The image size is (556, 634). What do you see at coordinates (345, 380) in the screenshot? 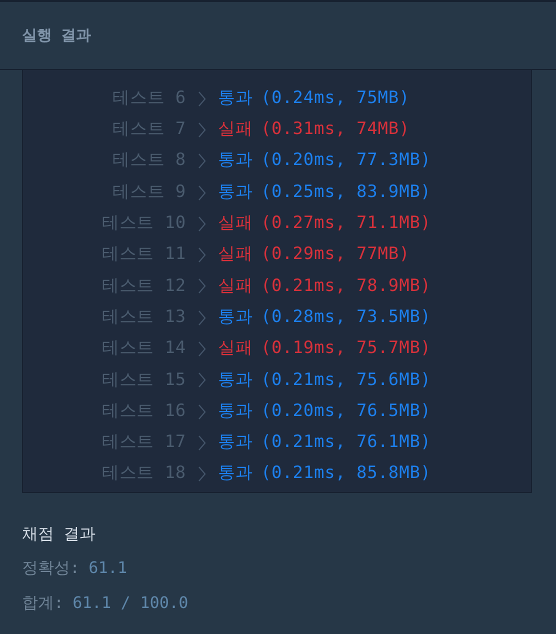
I see `test-detail: (0.21ms, 75.6MB)` at bounding box center [345, 380].